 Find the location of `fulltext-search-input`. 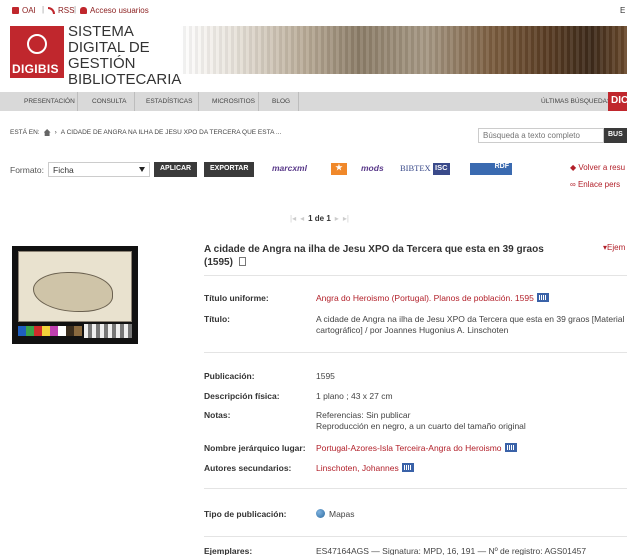

fulltext-search-input is located at coordinates (541, 135).